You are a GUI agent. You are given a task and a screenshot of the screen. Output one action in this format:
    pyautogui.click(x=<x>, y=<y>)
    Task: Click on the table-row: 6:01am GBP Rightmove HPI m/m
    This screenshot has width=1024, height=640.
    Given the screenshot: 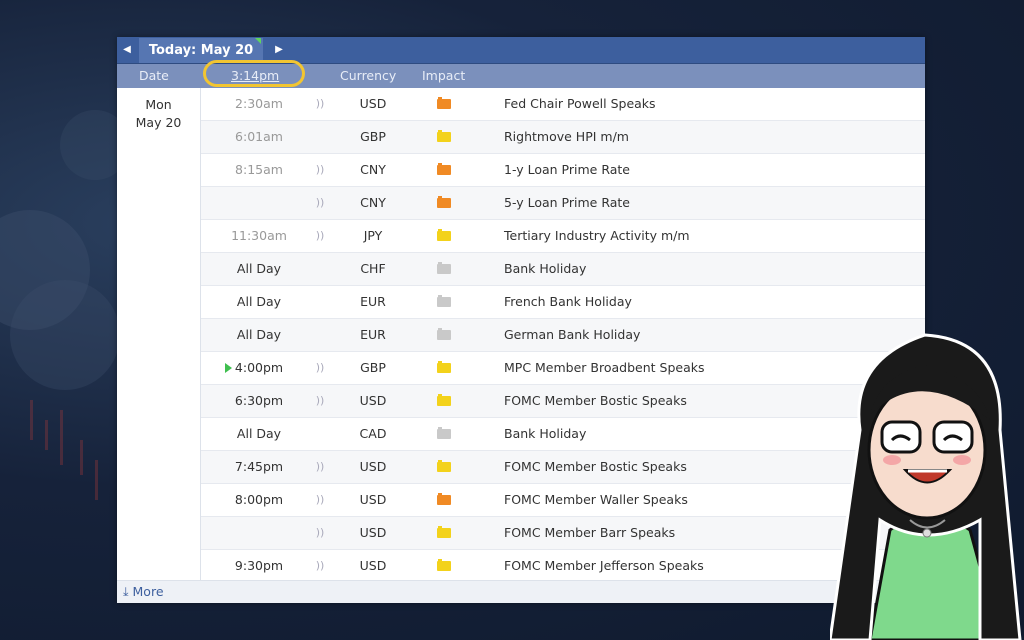 What is the action you would take?
    pyautogui.click(x=563, y=137)
    